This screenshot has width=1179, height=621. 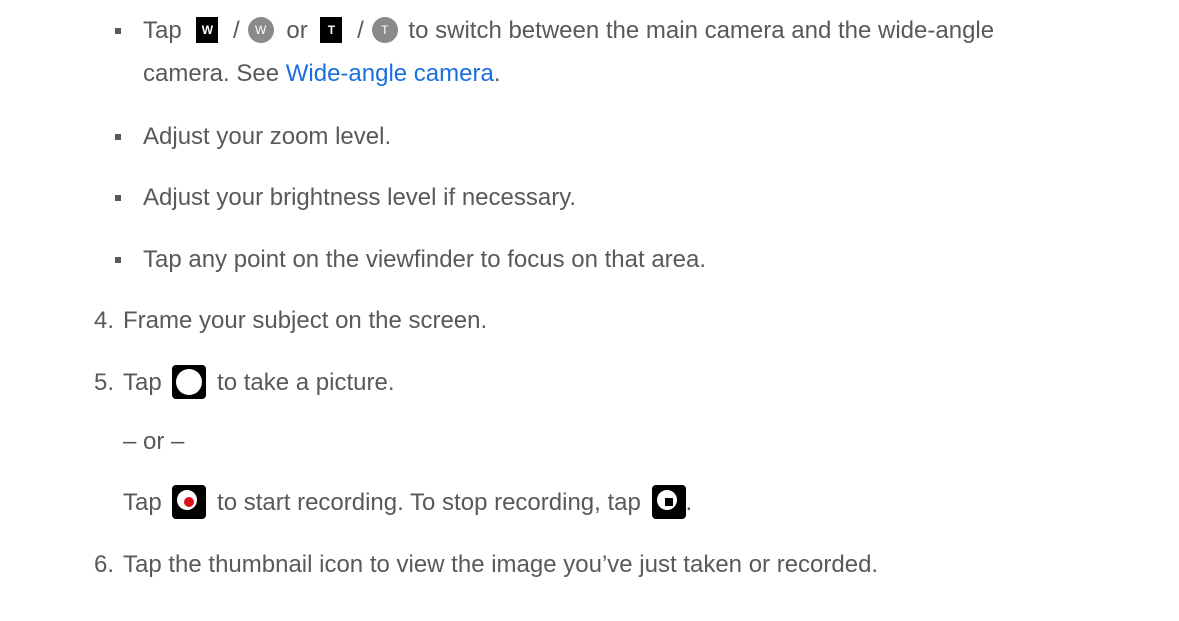 What do you see at coordinates (189, 501) in the screenshot?
I see `record-icon` at bounding box center [189, 501].